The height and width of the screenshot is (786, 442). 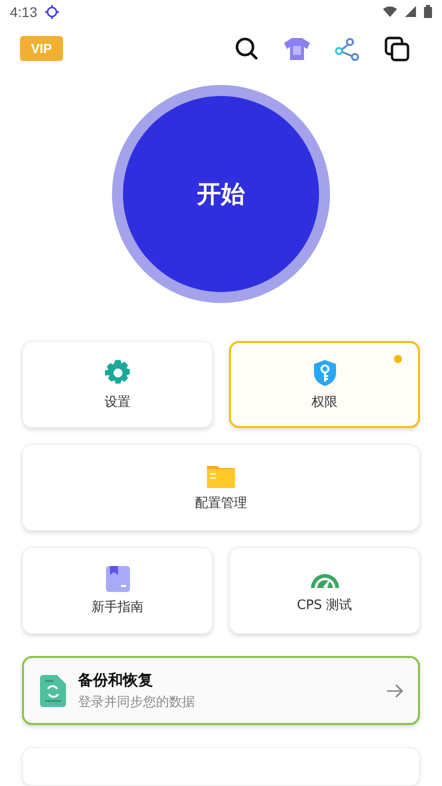 What do you see at coordinates (52, 11) in the screenshot?
I see `location-icon` at bounding box center [52, 11].